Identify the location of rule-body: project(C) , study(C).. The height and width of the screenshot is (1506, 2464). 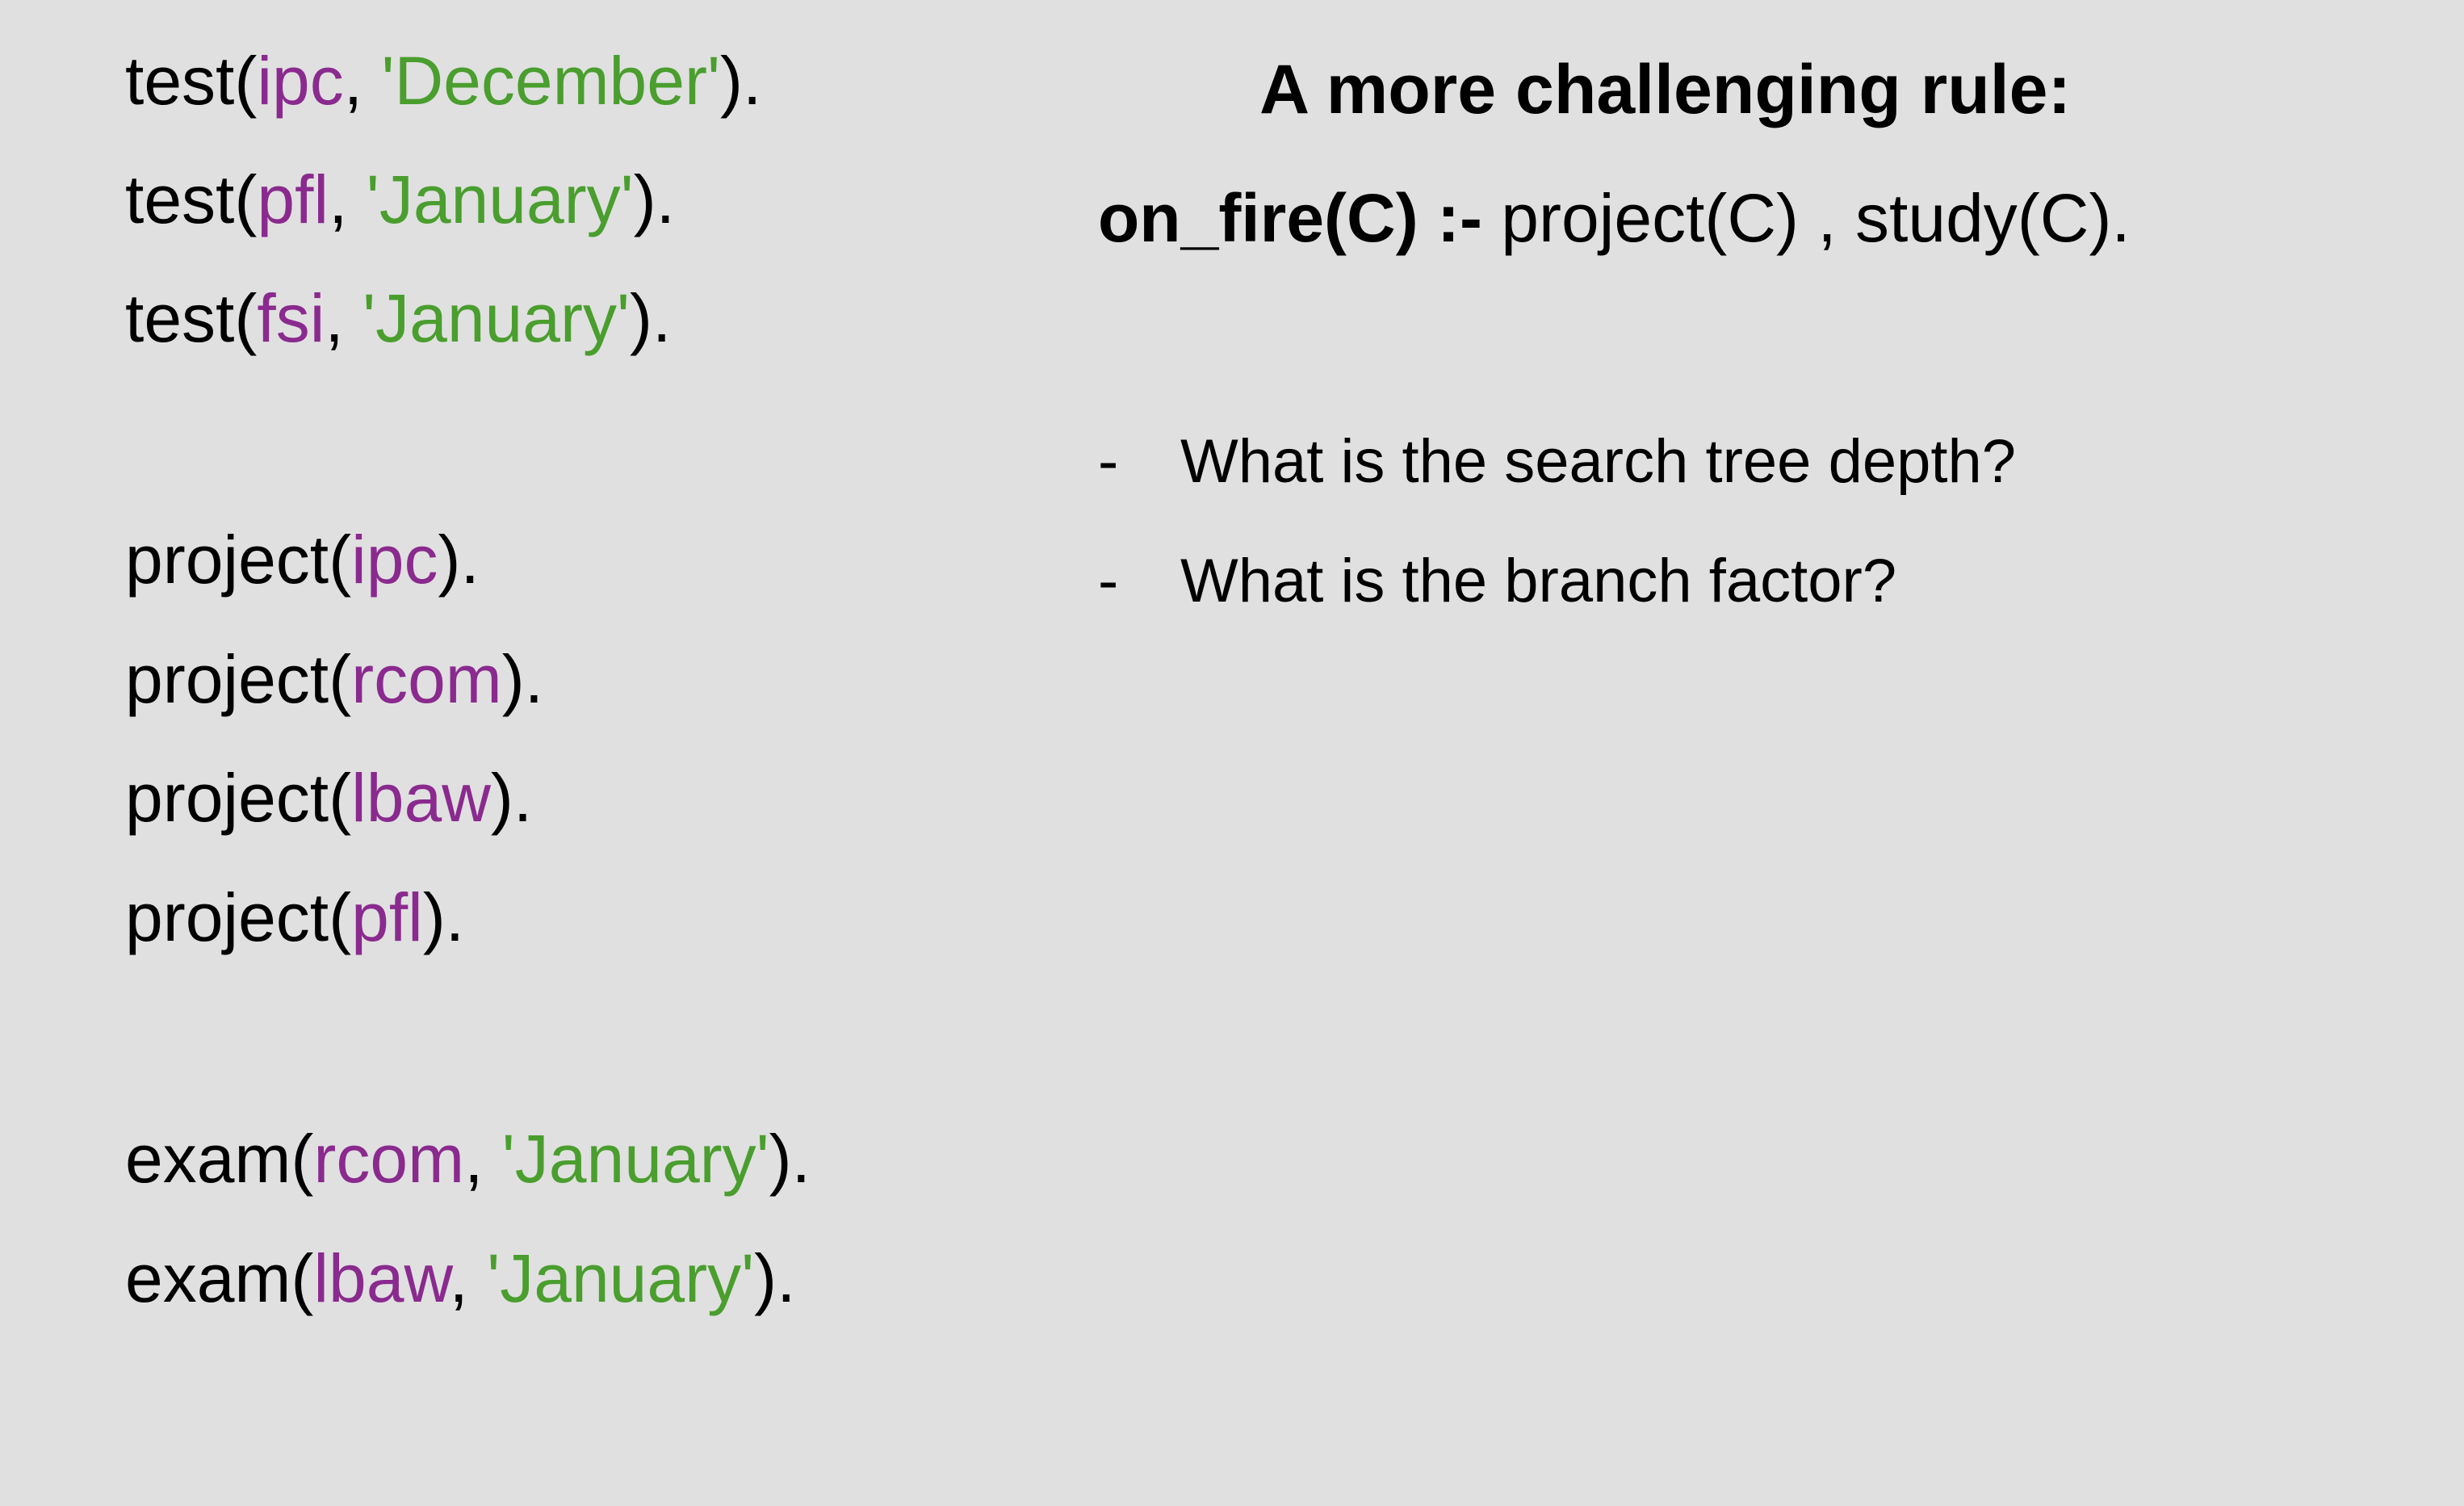
(1806, 218).